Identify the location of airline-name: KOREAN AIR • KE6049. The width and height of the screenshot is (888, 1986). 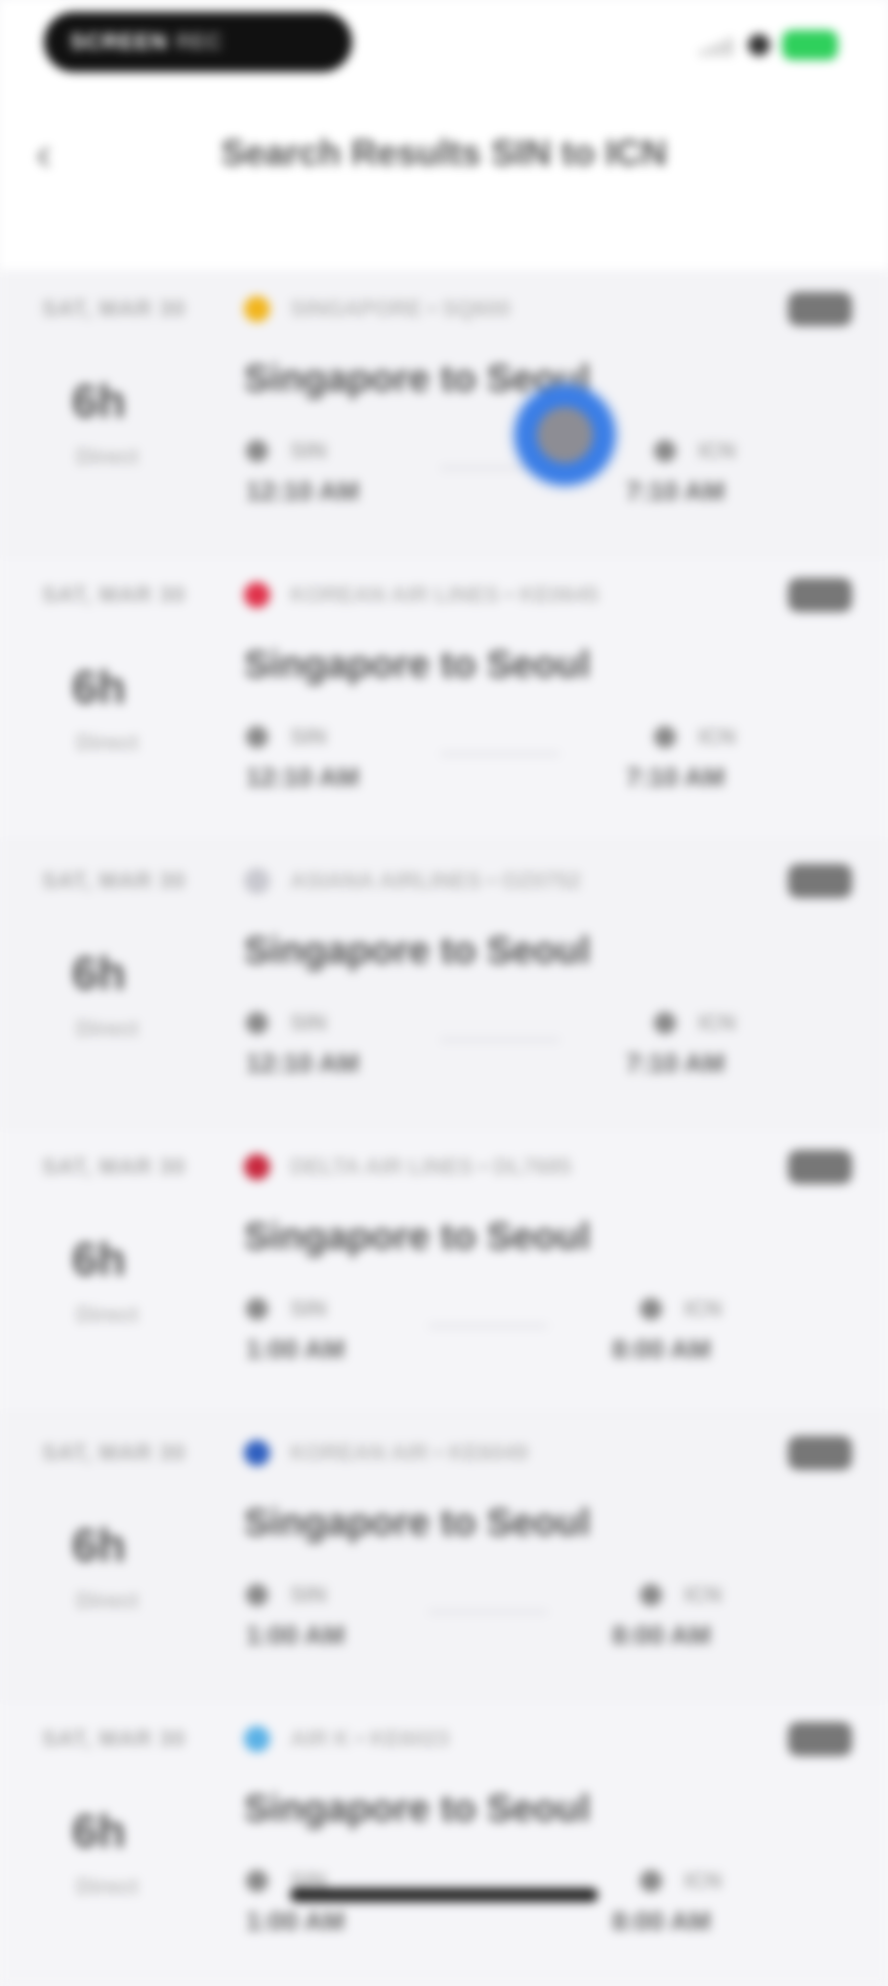
(409, 1452).